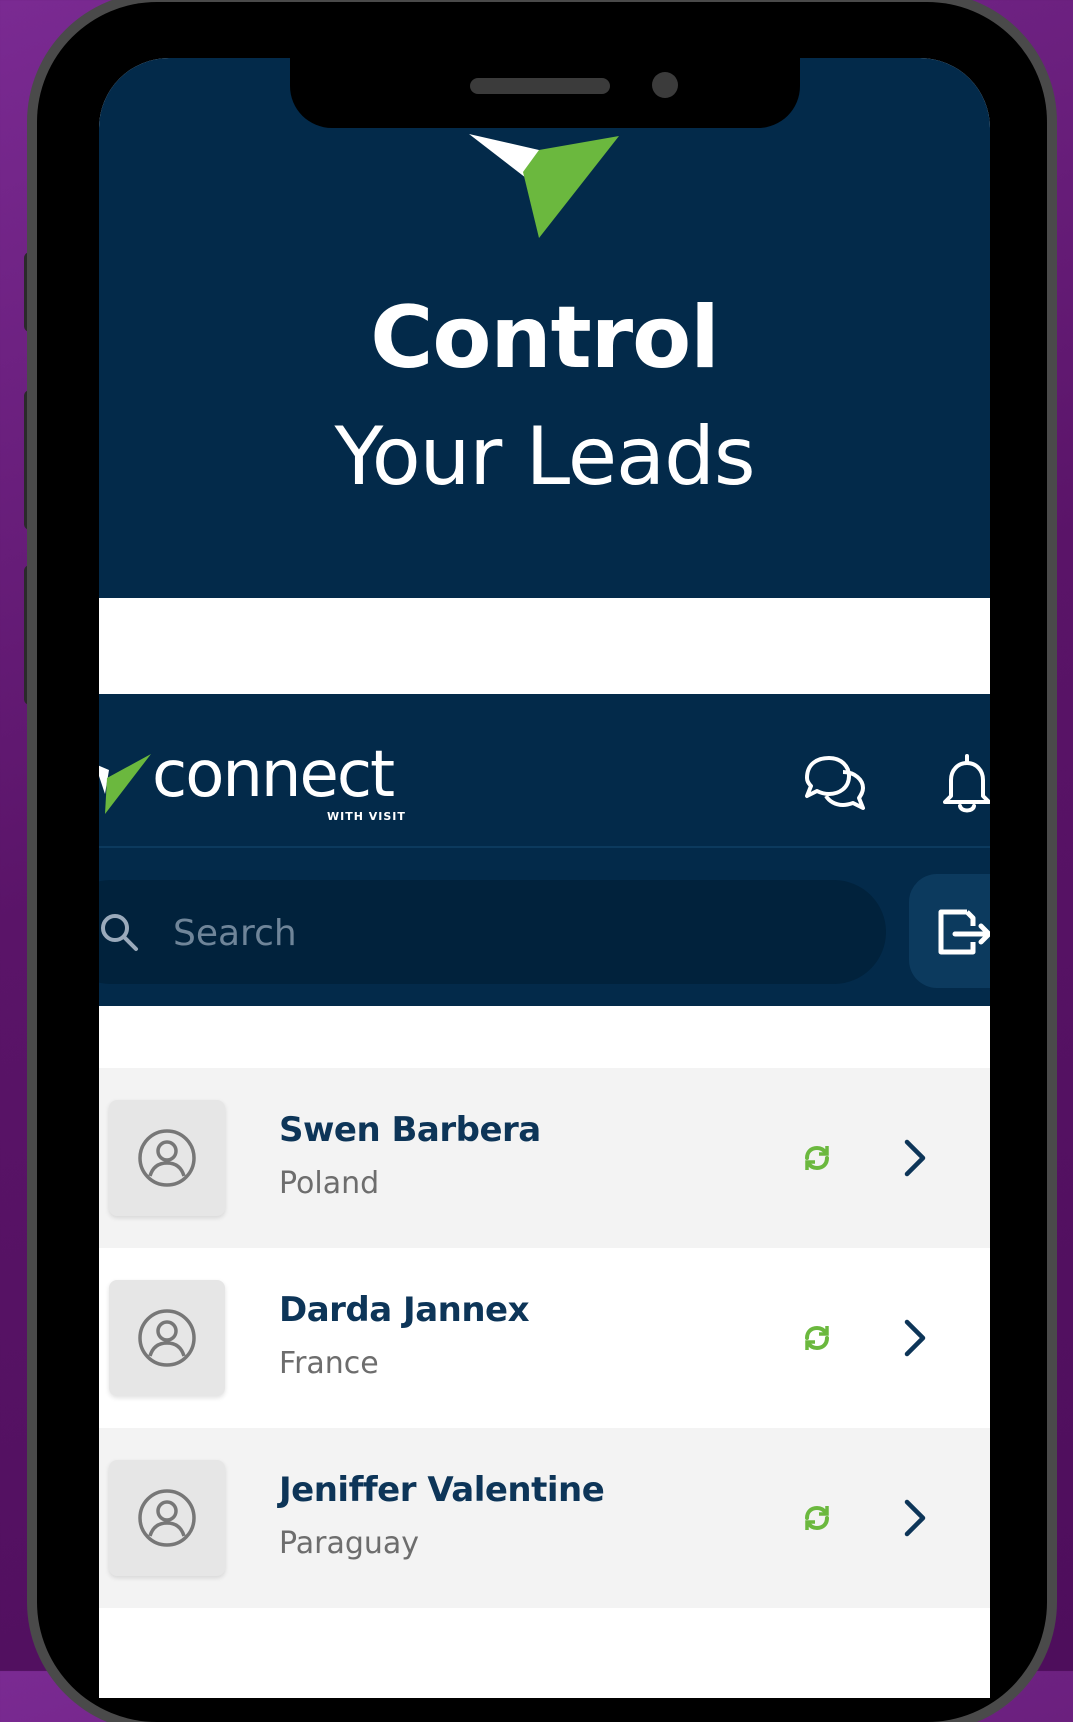 Image resolution: width=1073 pixels, height=1722 pixels. I want to click on lead-country: Paraguay, so click(349, 1543).